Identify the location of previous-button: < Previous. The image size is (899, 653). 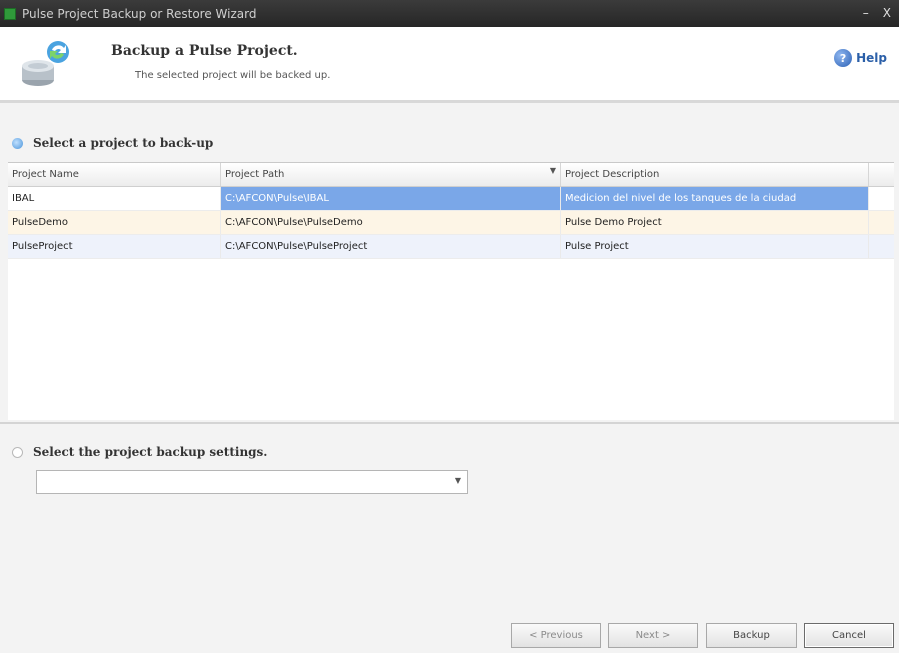
(556, 635).